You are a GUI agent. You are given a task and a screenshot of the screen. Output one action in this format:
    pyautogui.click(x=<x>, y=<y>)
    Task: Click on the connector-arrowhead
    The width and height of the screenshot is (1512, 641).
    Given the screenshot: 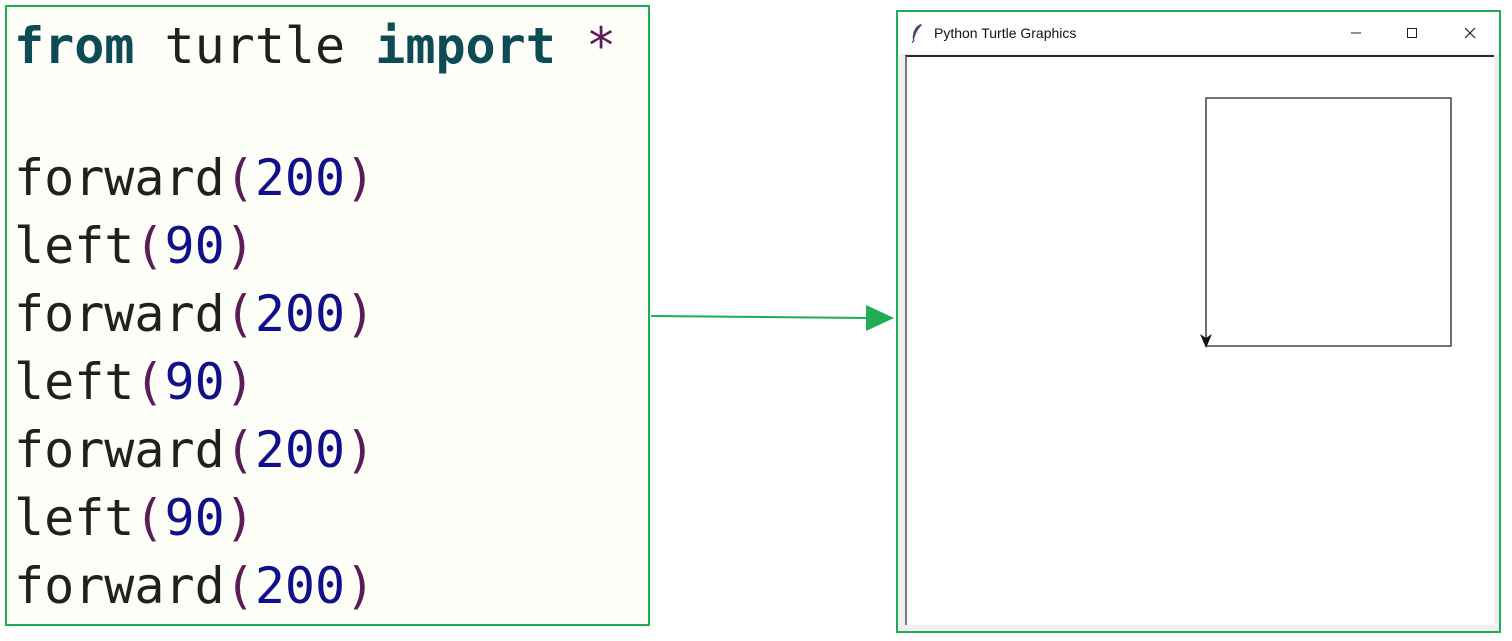 What is the action you would take?
    pyautogui.click(x=880, y=318)
    